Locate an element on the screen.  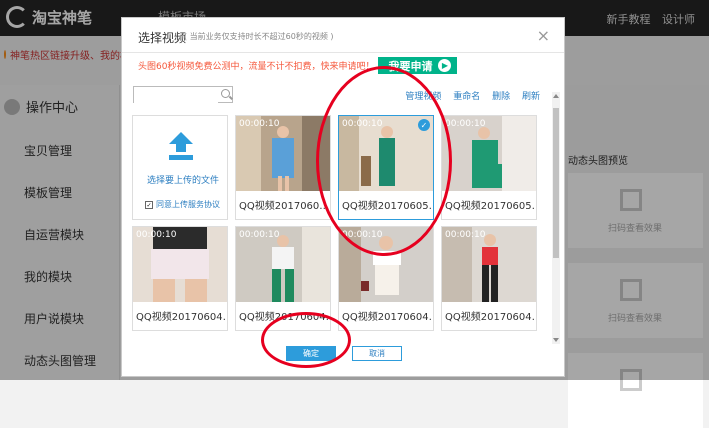
scroll-thumb is located at coordinates (556, 183).